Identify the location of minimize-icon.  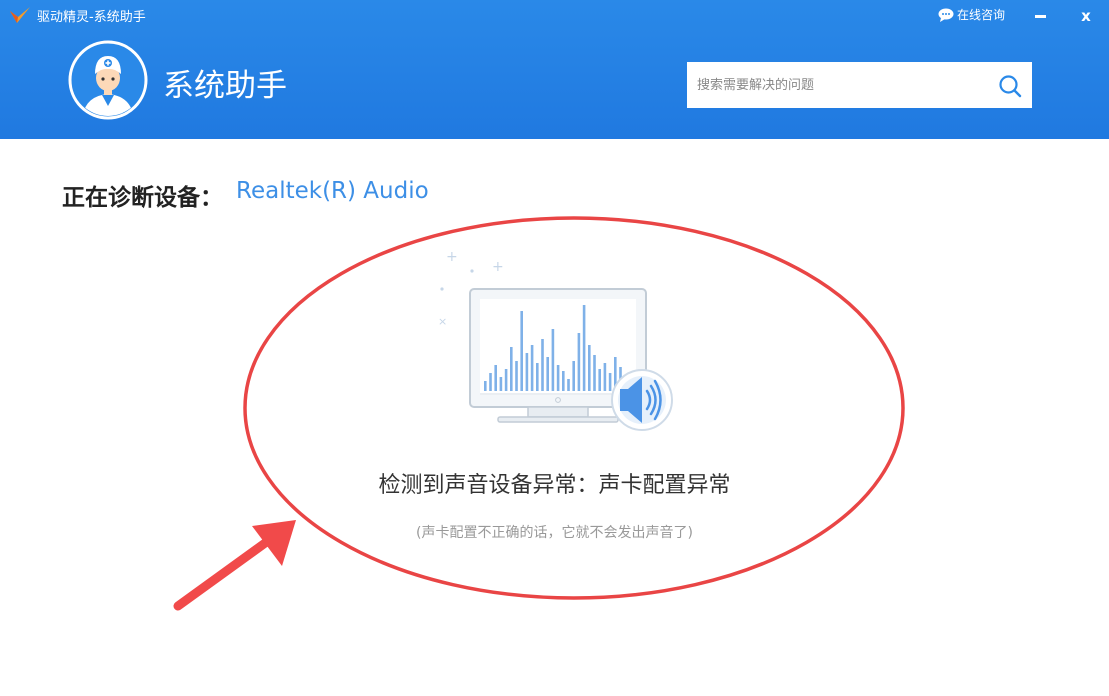
(1040, 16).